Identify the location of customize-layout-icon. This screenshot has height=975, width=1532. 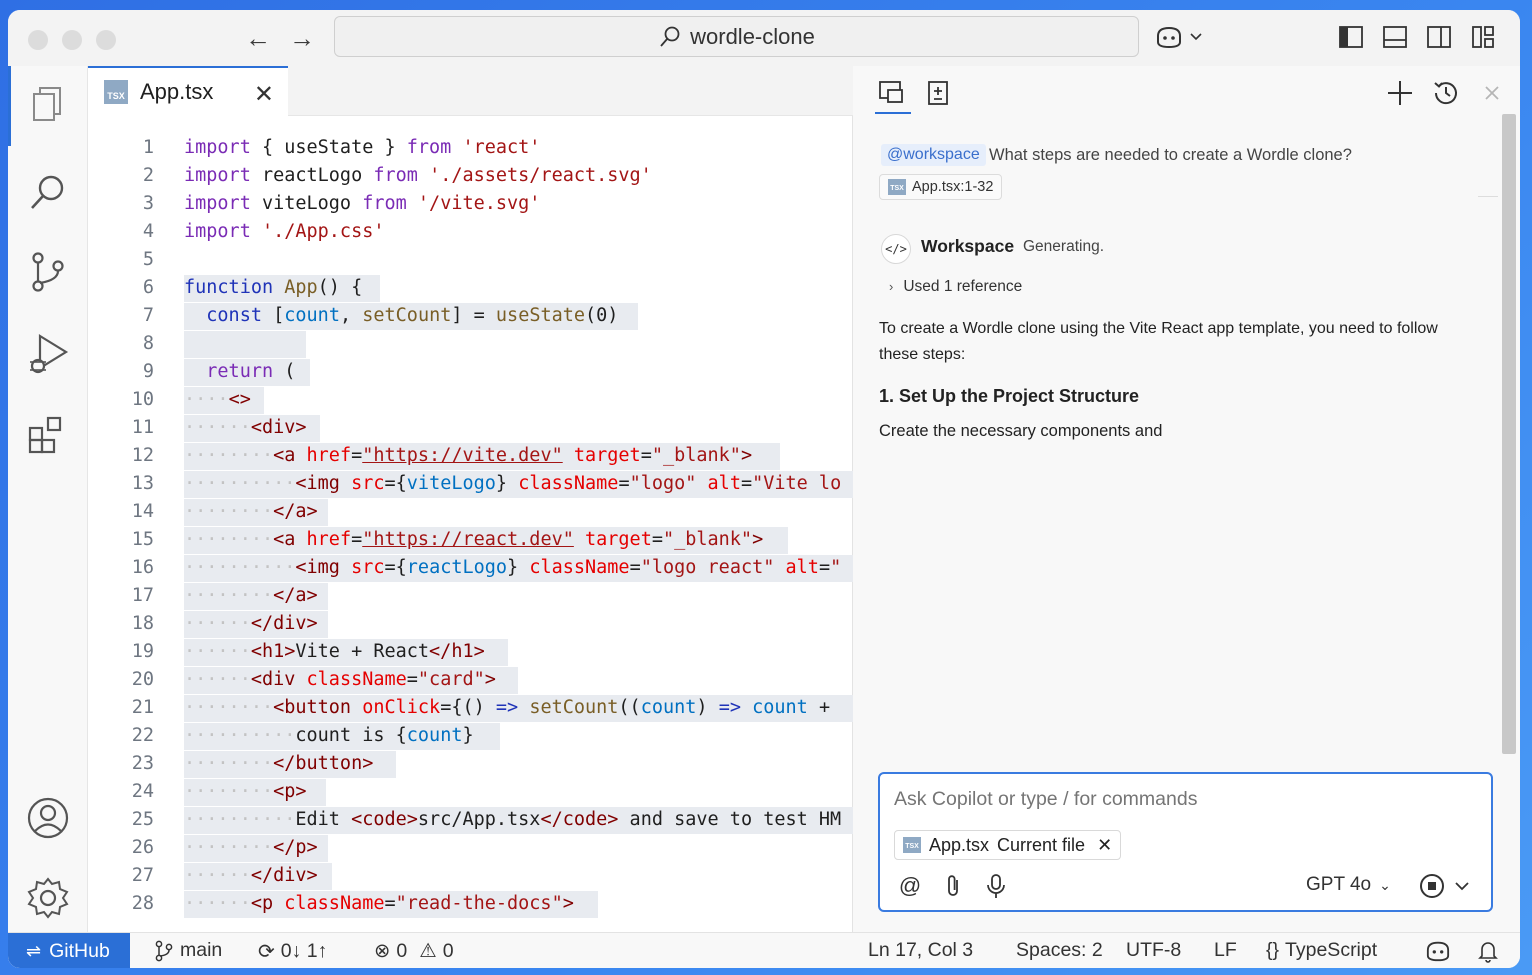
(1483, 37).